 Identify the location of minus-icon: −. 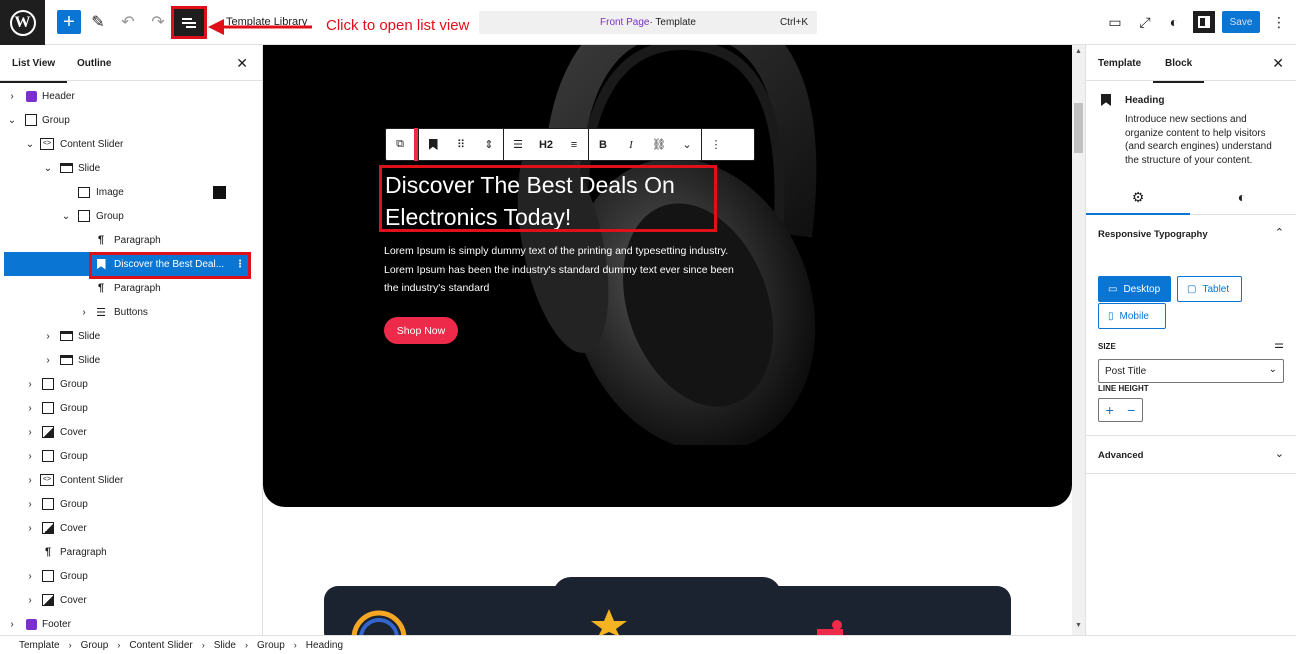
(1131, 410).